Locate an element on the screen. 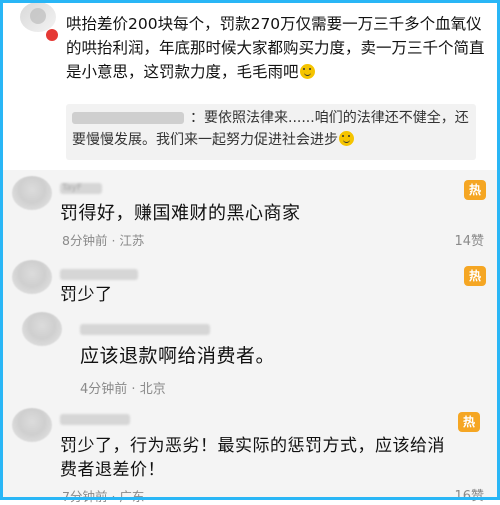 The height and width of the screenshot is (505, 500). commenter-name-text: TayF is located at coordinates (72, 188).